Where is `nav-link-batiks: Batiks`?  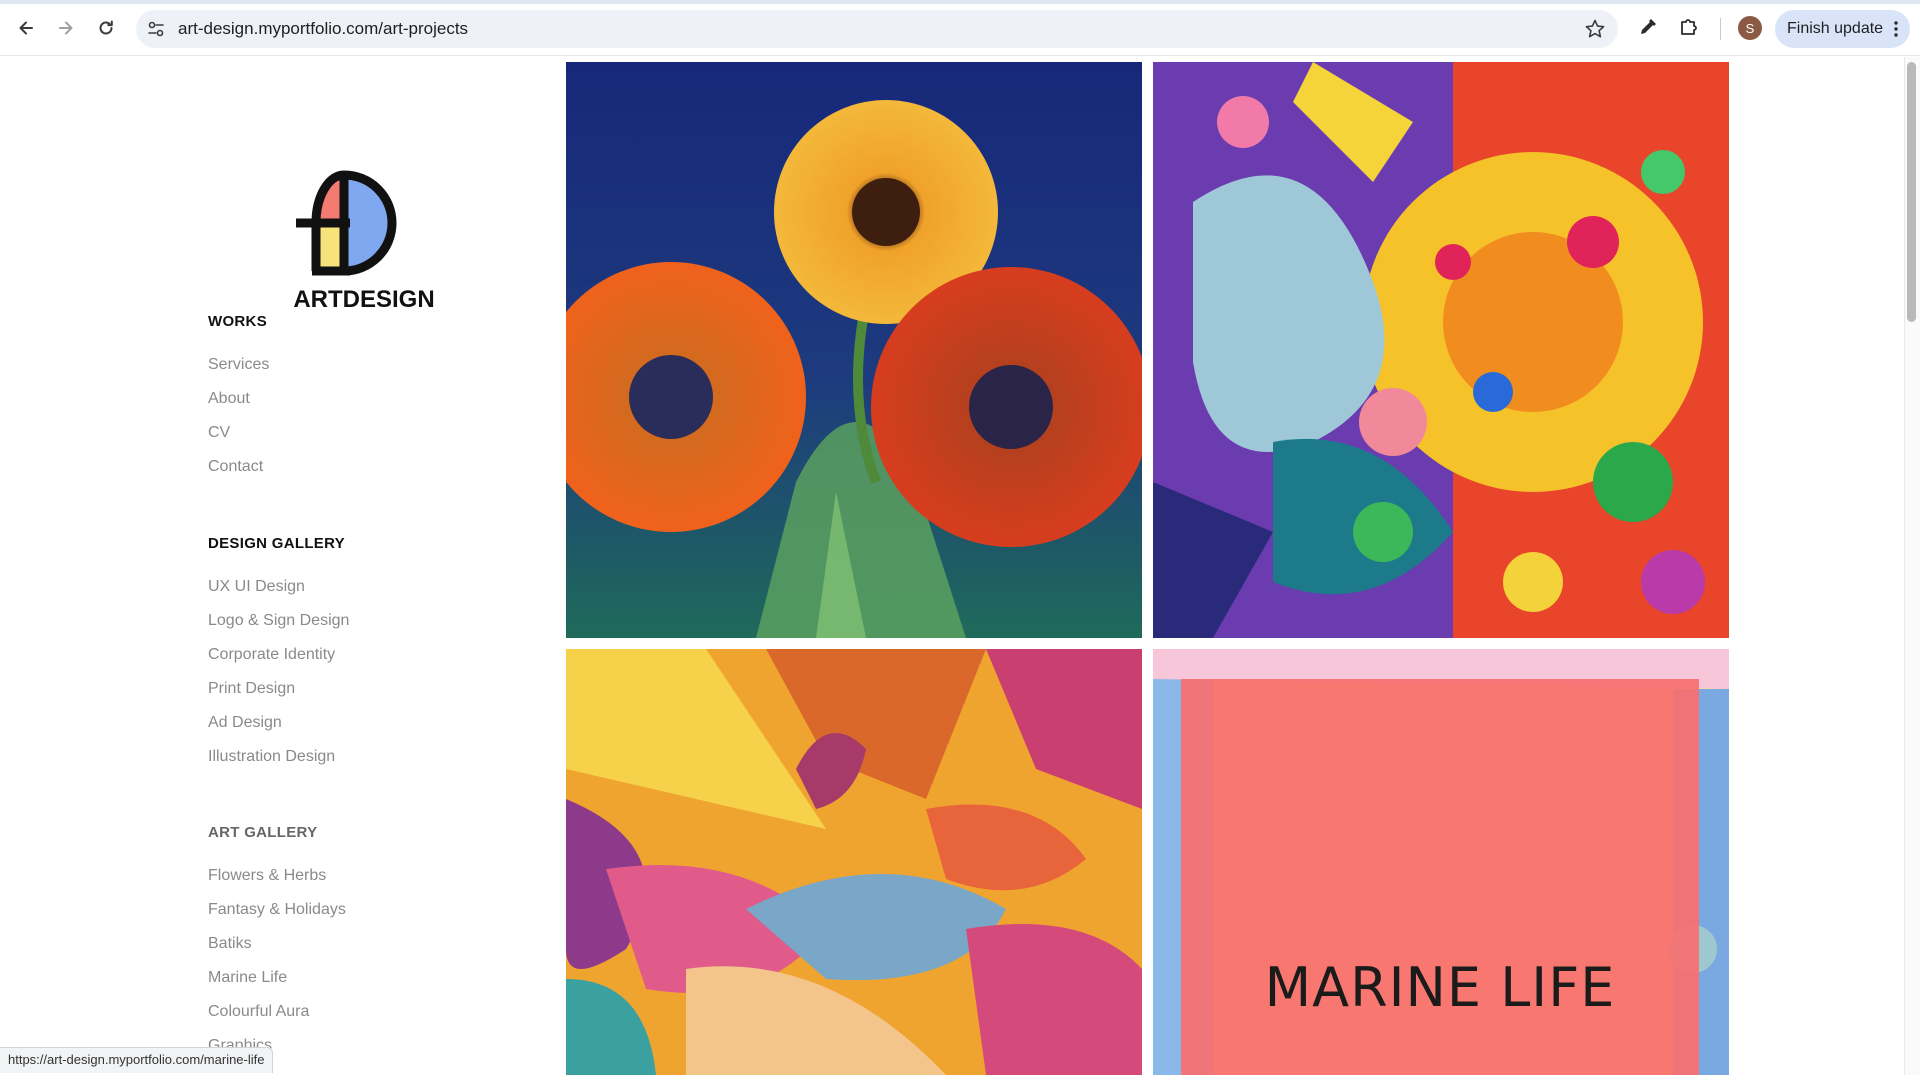 nav-link-batiks: Batiks is located at coordinates (277, 951).